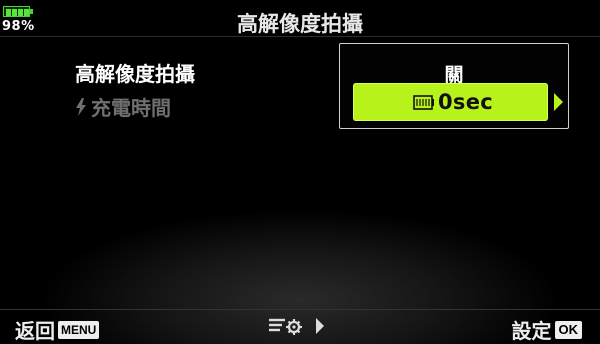 This screenshot has height=344, width=600. Describe the element at coordinates (285, 326) in the screenshot. I see `settings-list-icon` at that location.